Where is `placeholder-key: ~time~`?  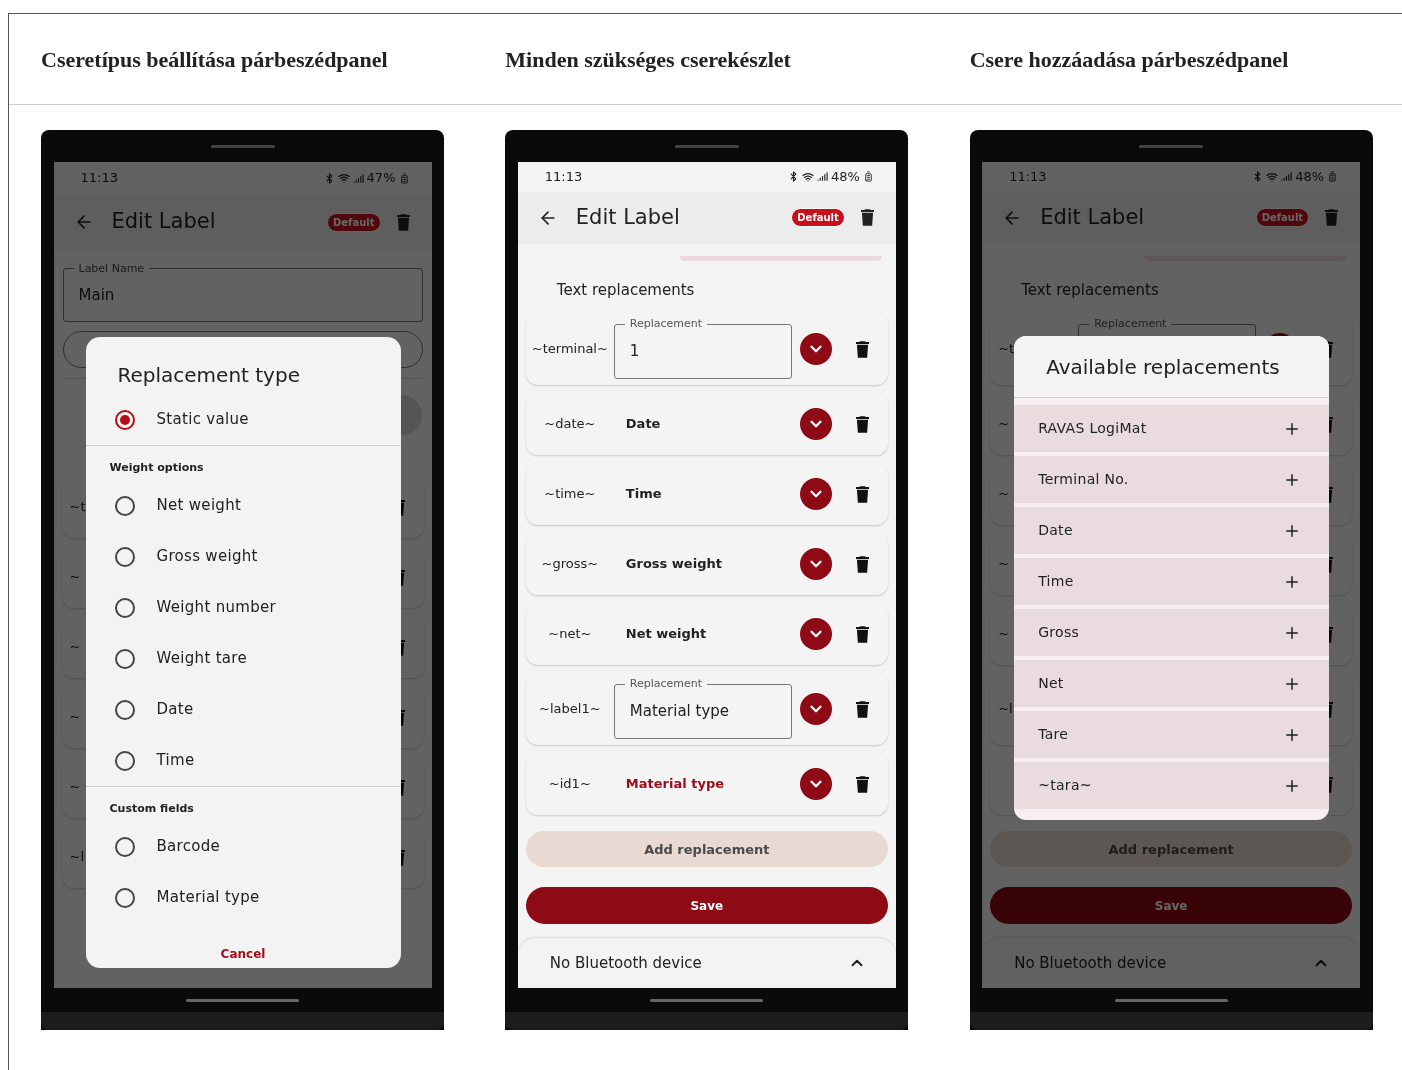
placeholder-key: ~time~ is located at coordinates (570, 494).